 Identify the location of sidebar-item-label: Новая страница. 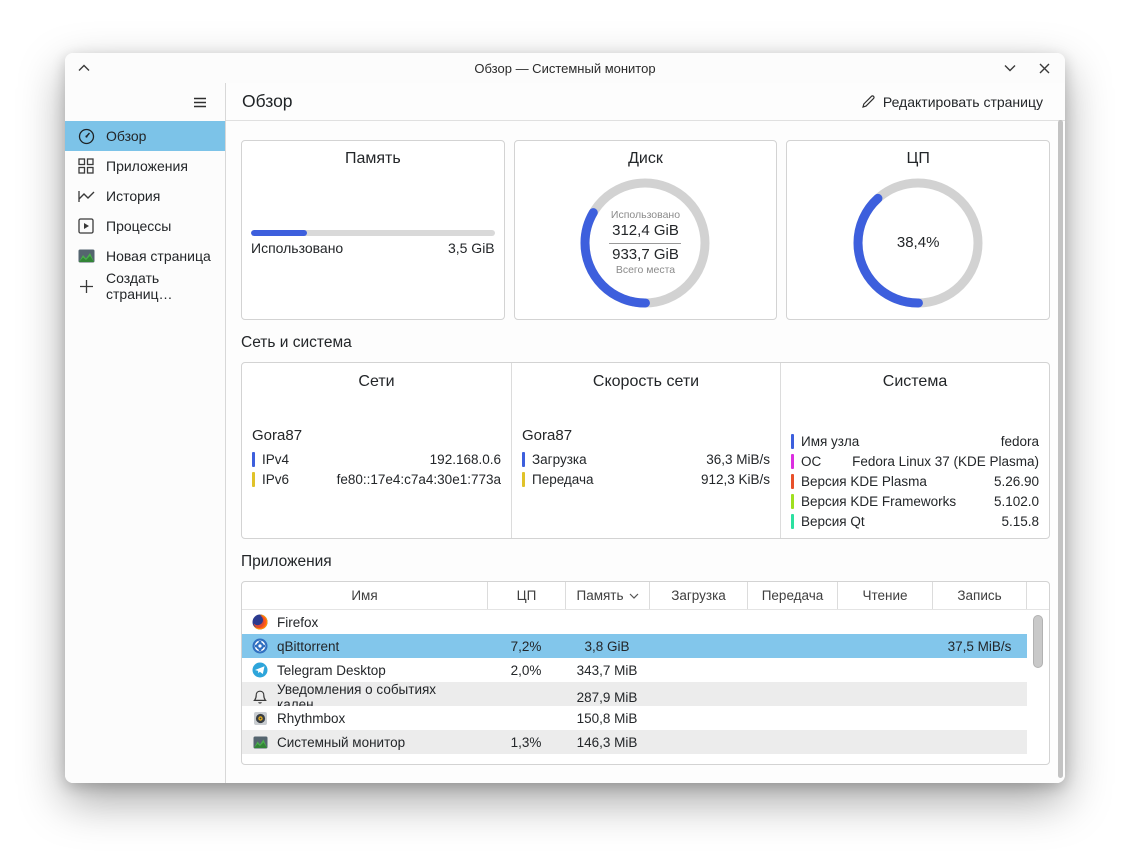
(158, 256).